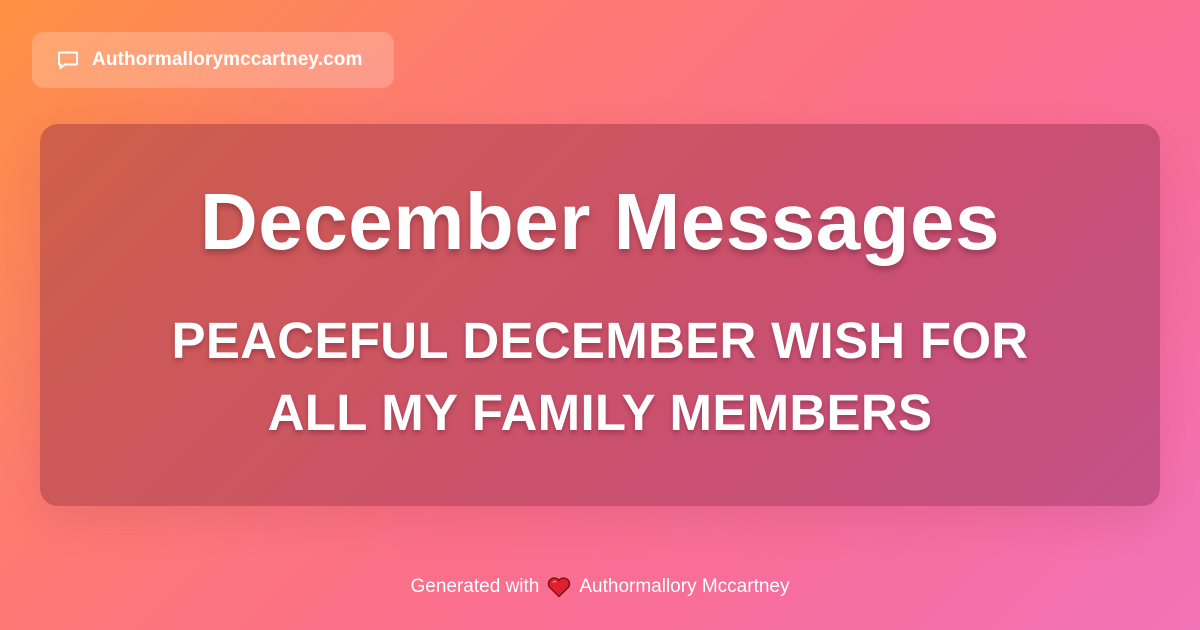  Describe the element at coordinates (600, 221) in the screenshot. I see `page-title: December Messages` at that location.